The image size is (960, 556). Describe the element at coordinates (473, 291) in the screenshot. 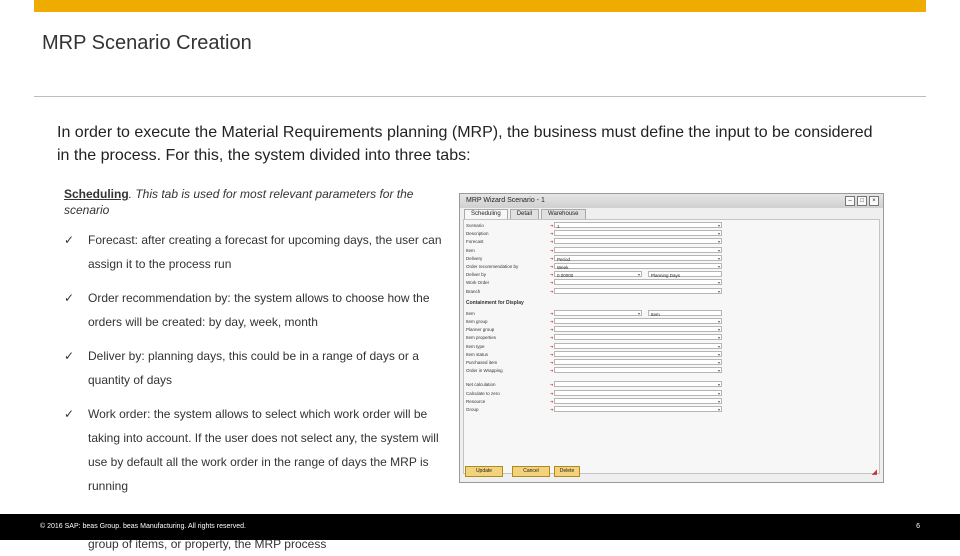

I see `field-label: Branch` at that location.